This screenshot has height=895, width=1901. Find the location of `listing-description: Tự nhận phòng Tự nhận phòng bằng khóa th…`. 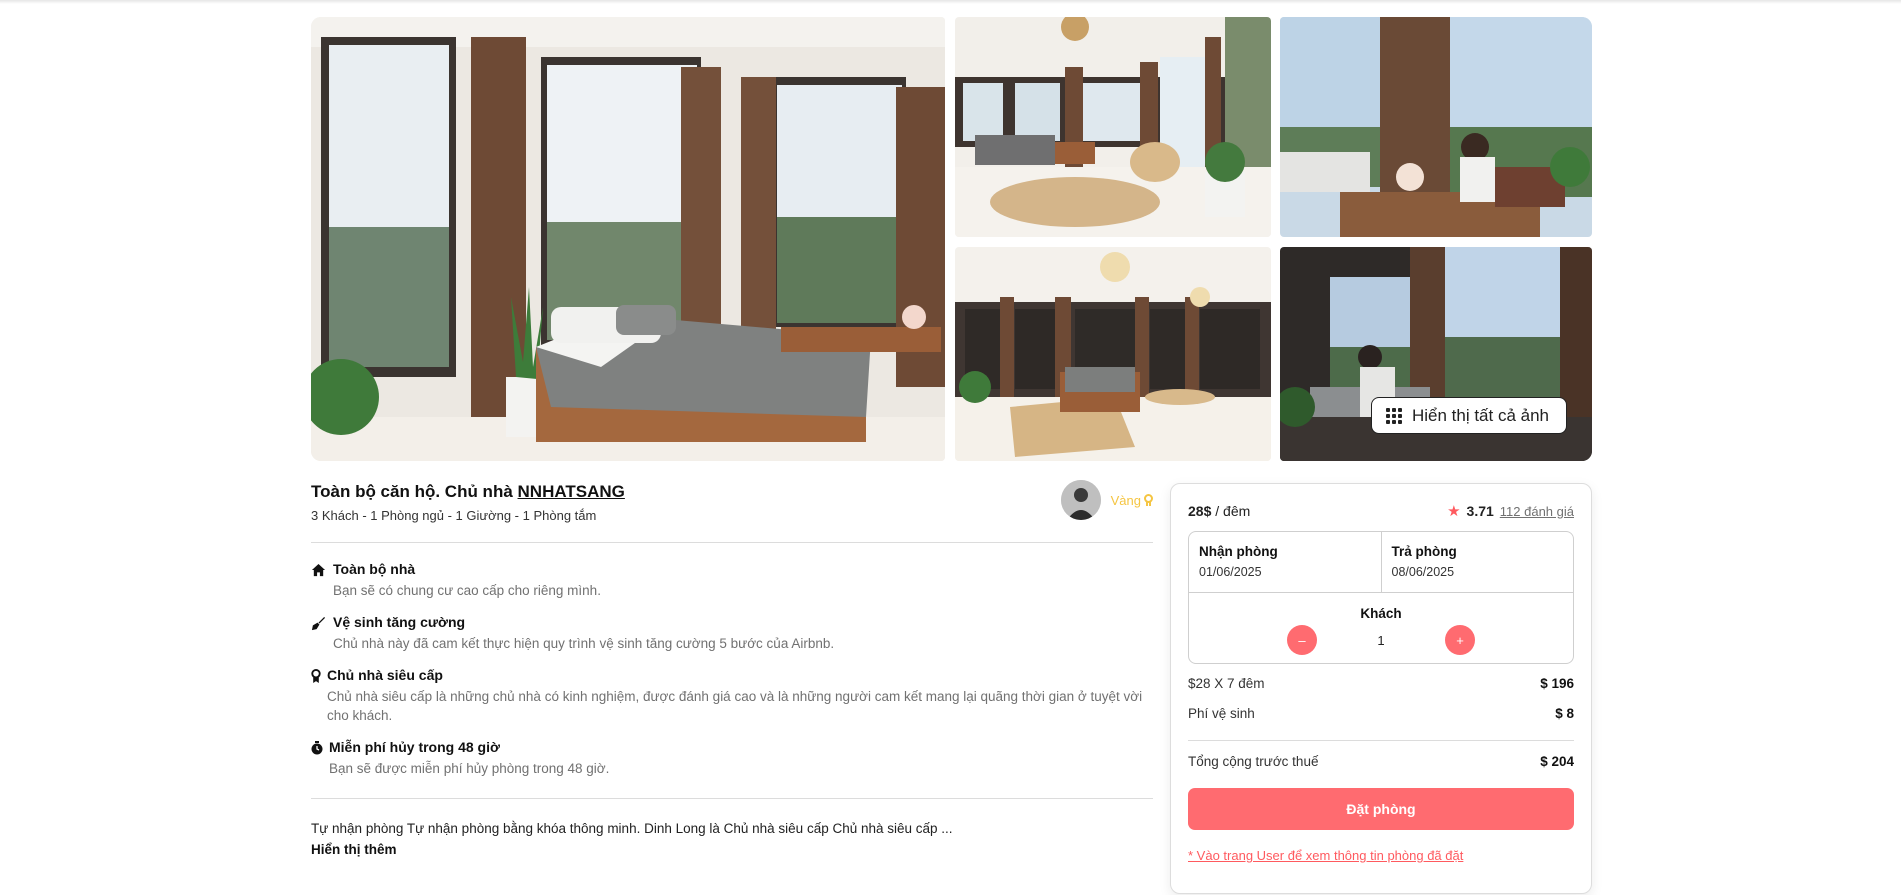

listing-description: Tự nhận phòng Tự nhận phòng bằng khóa th… is located at coordinates (632, 828).